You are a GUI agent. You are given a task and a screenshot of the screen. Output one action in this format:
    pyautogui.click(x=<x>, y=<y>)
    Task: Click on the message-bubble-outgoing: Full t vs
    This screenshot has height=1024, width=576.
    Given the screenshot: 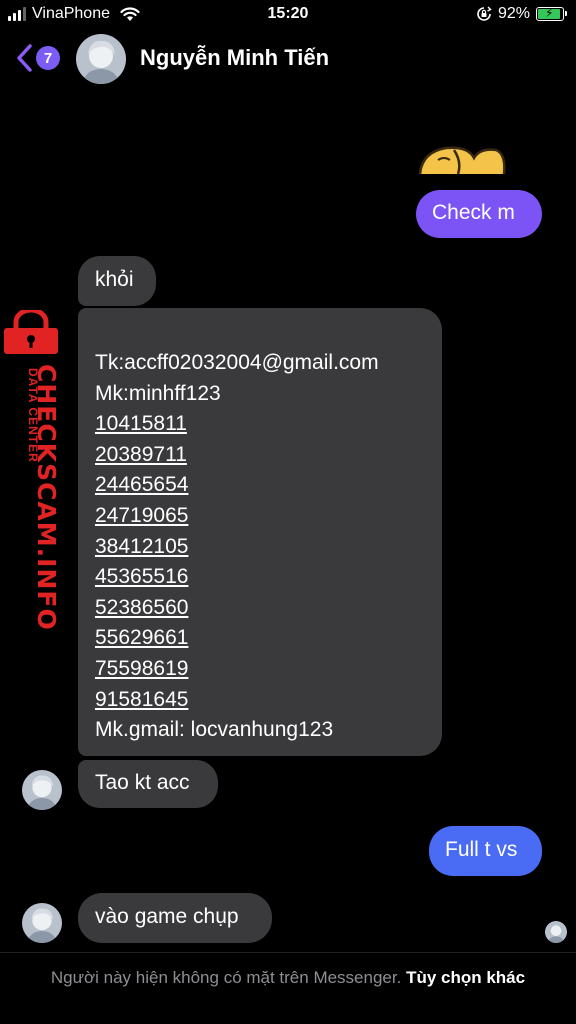 What is the action you would take?
    pyautogui.click(x=485, y=851)
    